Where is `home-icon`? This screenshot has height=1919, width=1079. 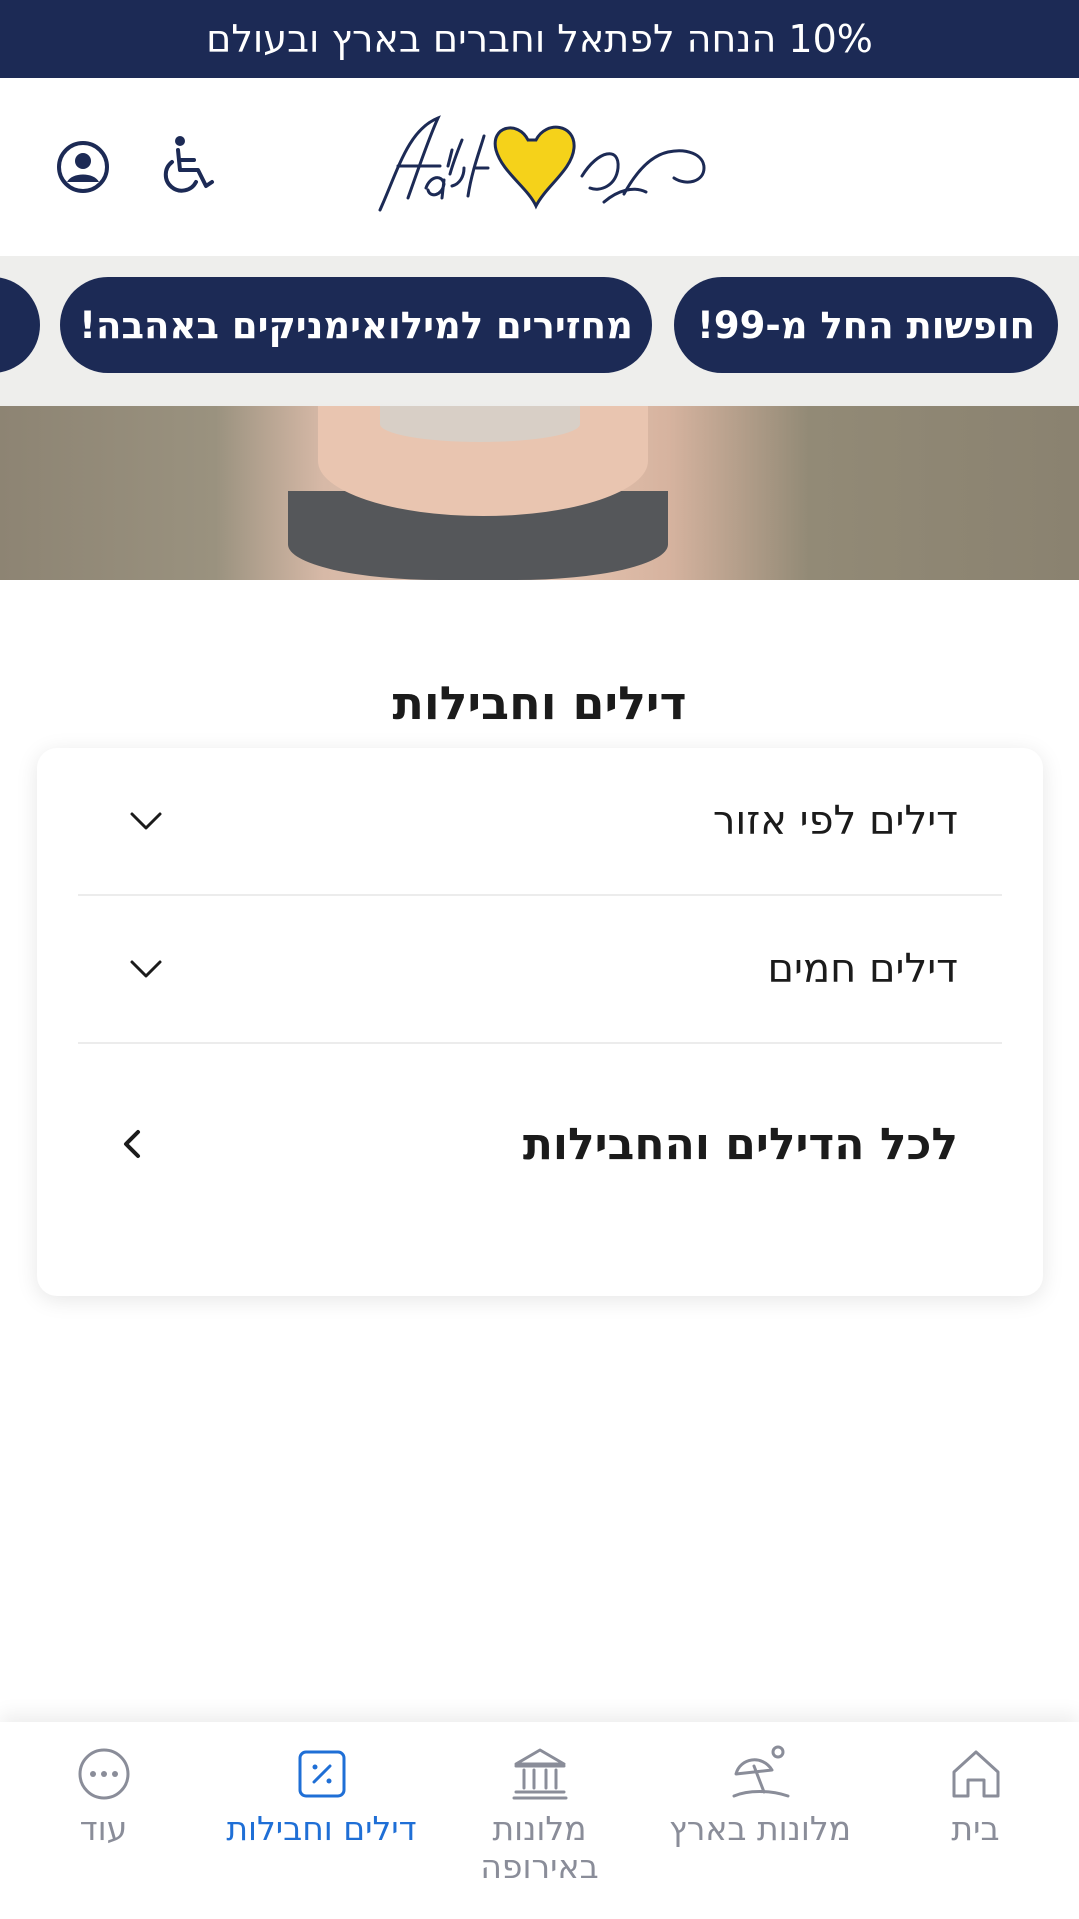
home-icon is located at coordinates (975, 1774).